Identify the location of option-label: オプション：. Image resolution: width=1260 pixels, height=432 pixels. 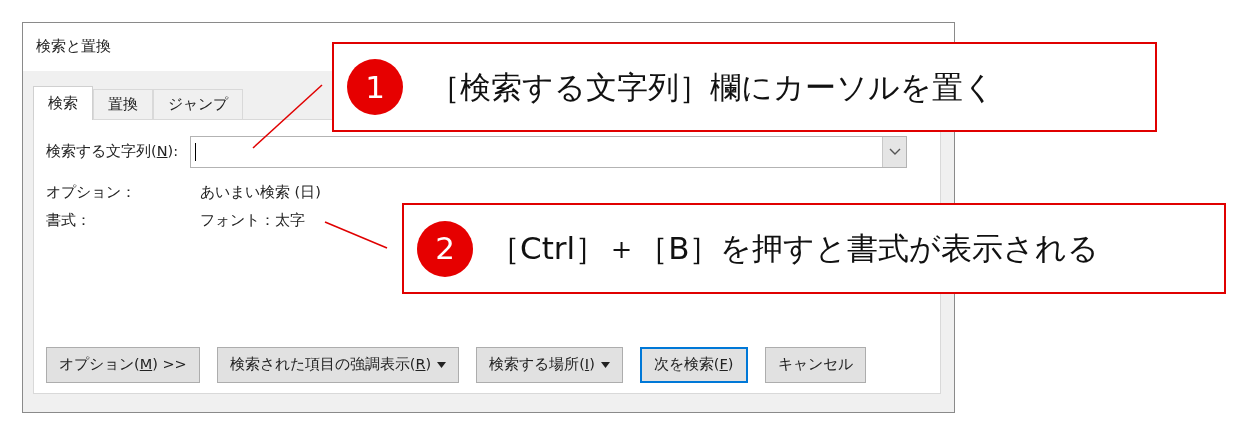
(91, 192).